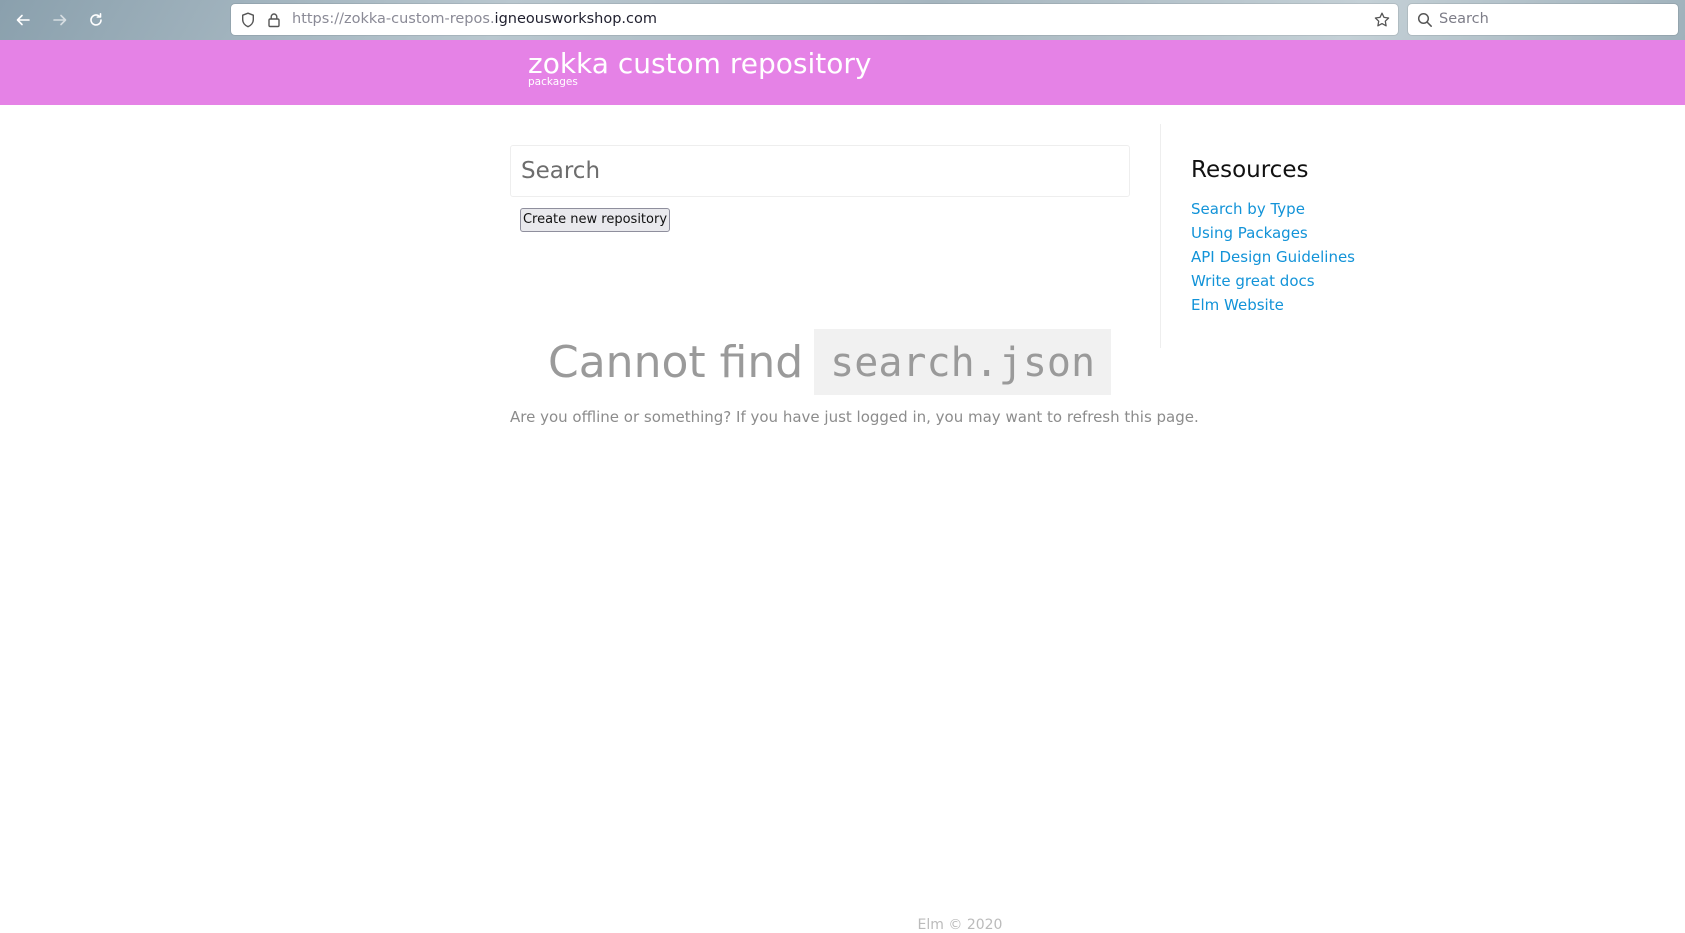 Image resolution: width=1685 pixels, height=933 pixels. What do you see at coordinates (963, 362) in the screenshot?
I see `error-heading-filename: search.json` at bounding box center [963, 362].